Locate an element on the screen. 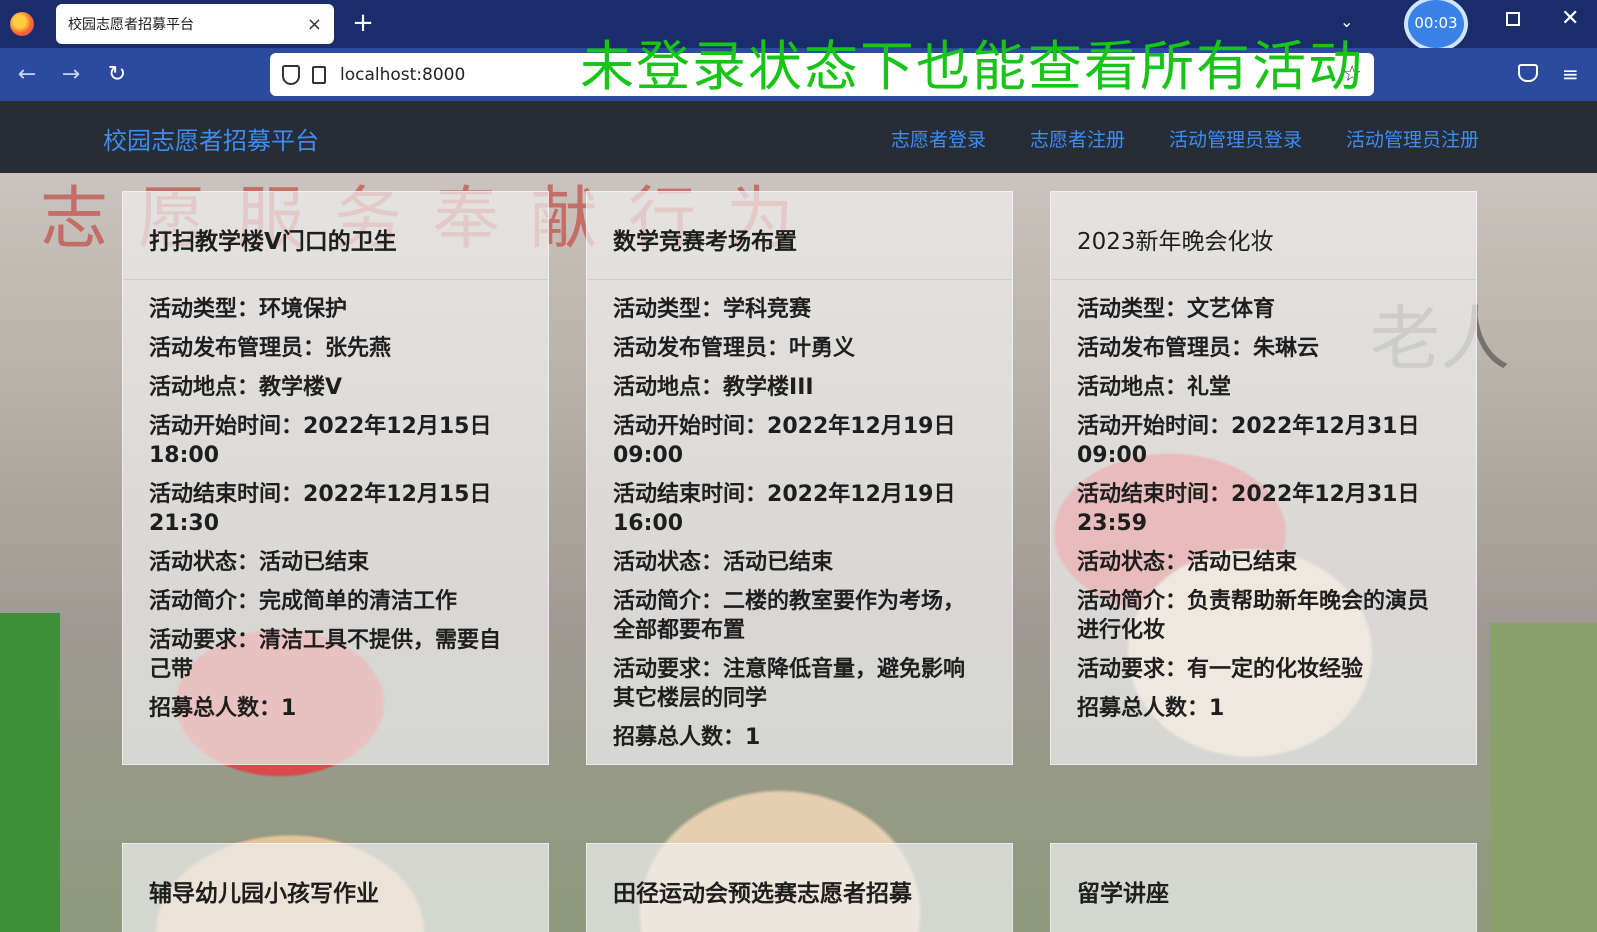 This screenshot has width=1597, height=932. activity-type: 学科竞赛 is located at coordinates (767, 309).